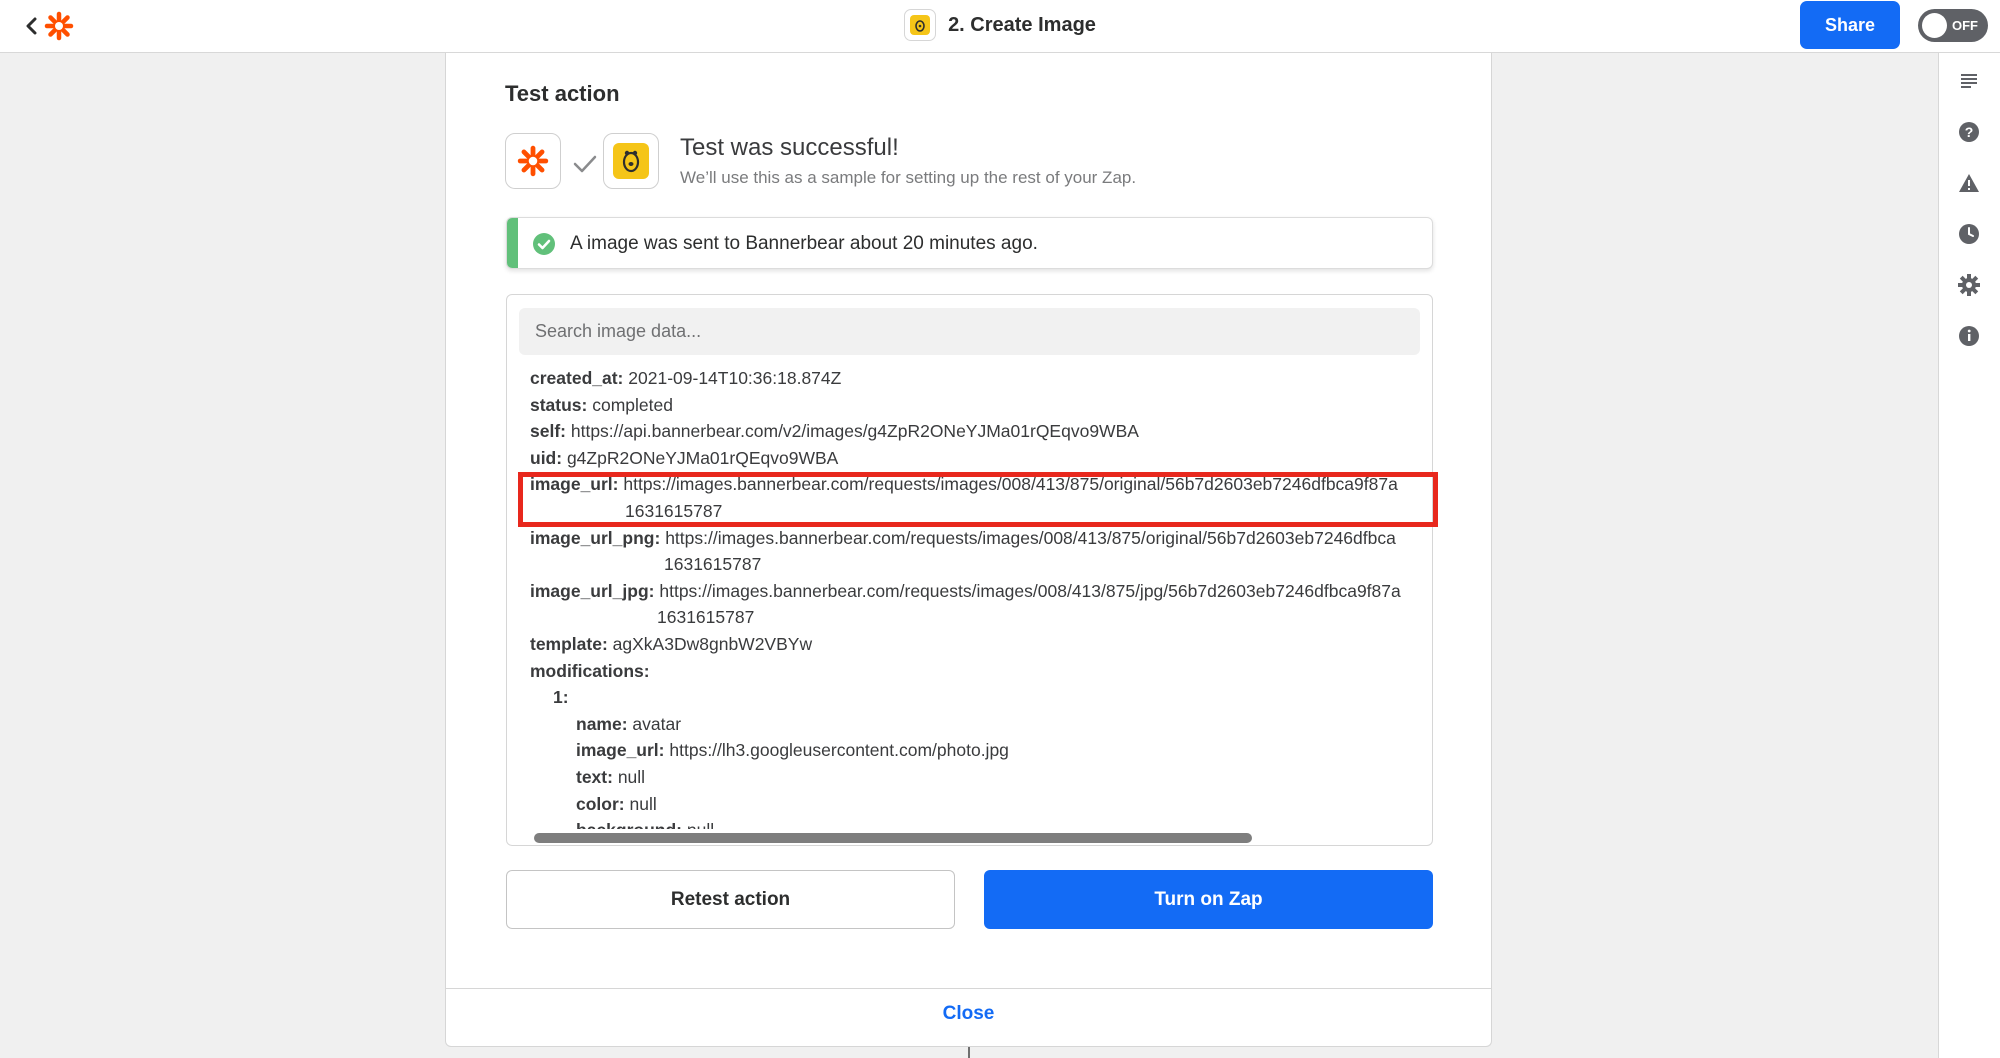 This screenshot has height=1058, width=2000. I want to click on success-check-circle-icon, so click(544, 244).